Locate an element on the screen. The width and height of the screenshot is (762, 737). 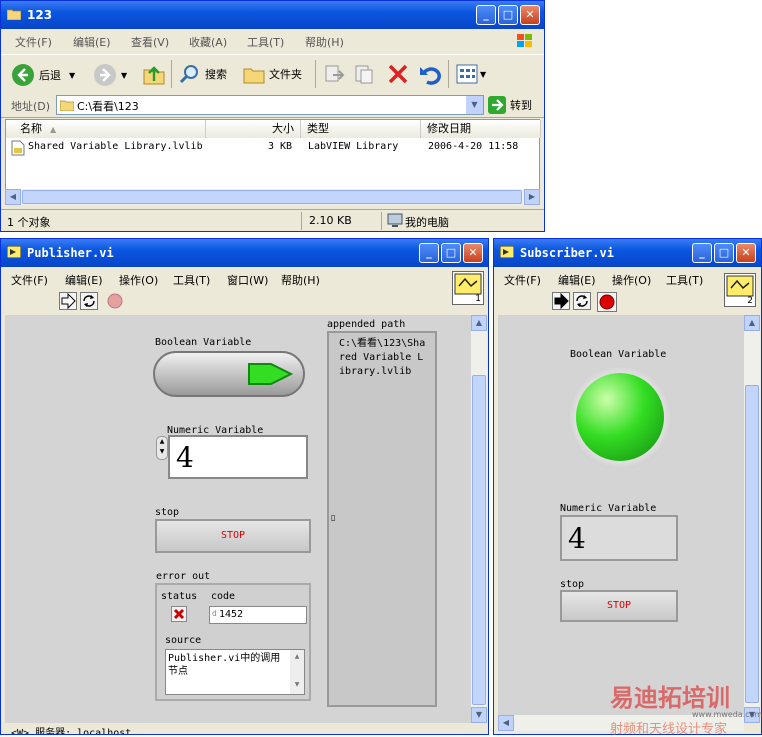
subscriber-titlebar: Subscriber.vi _ □ ✕ is located at coordinates (627, 253).